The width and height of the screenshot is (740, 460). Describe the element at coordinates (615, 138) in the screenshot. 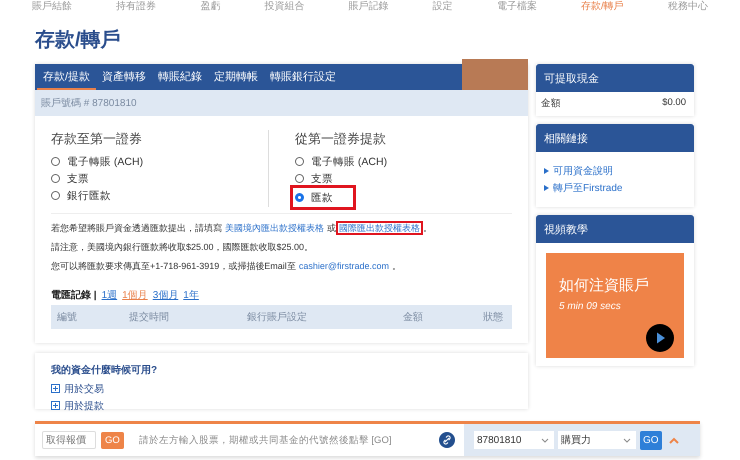

I see `card-header: 相關鏈接` at that location.